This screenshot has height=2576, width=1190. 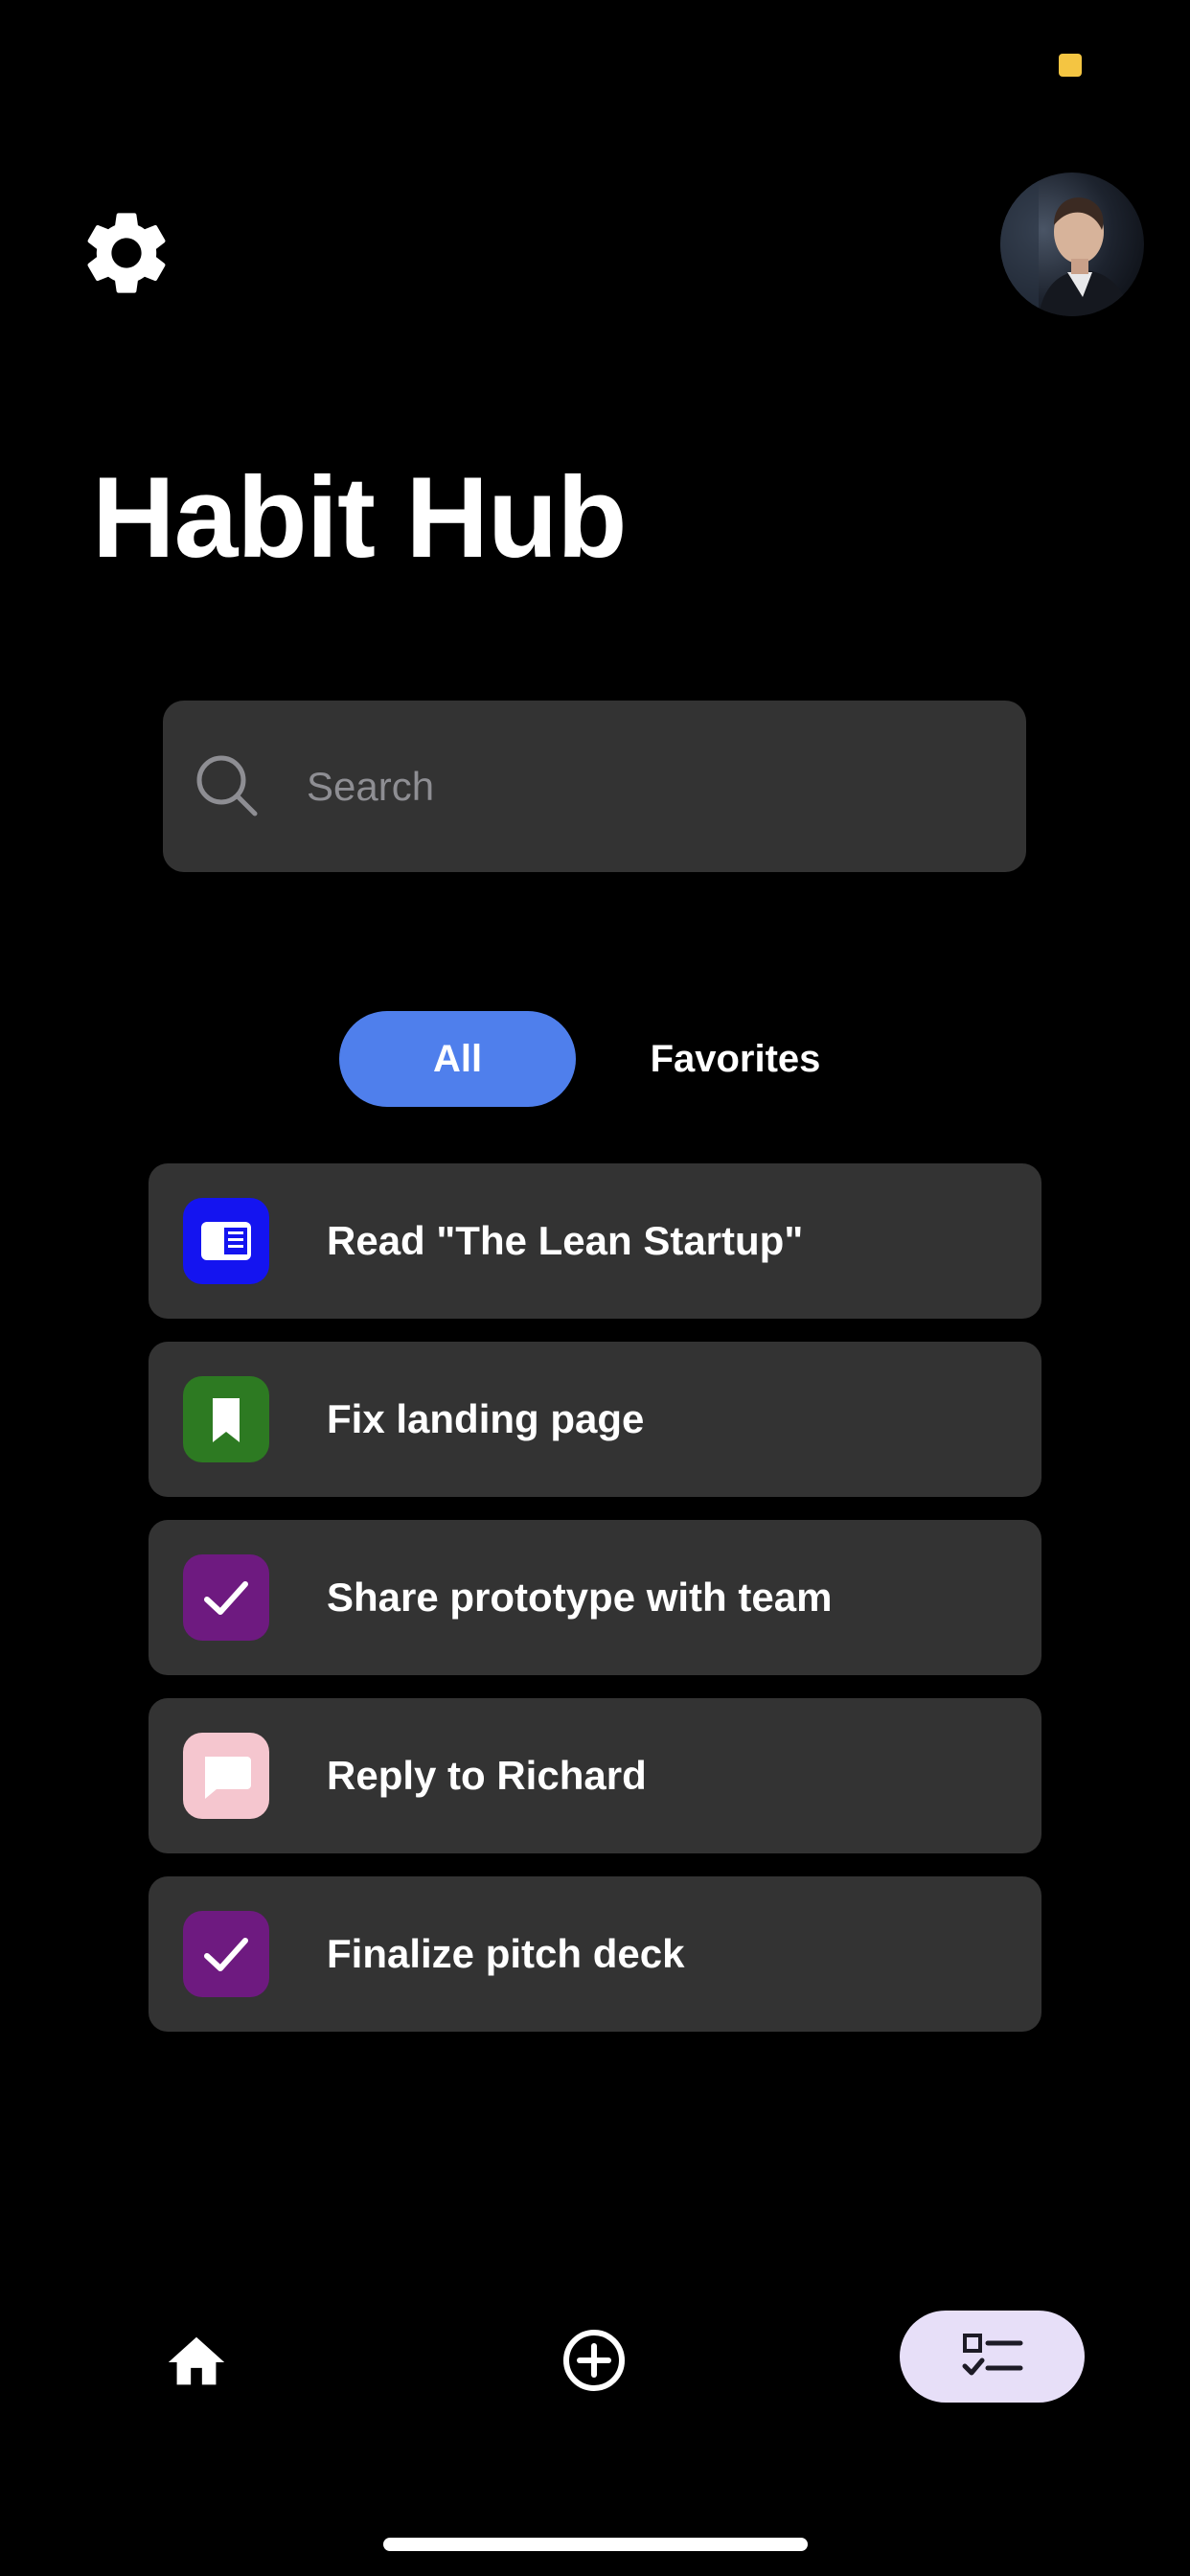 I want to click on habit-label: Share prototype with team, so click(x=580, y=1598).